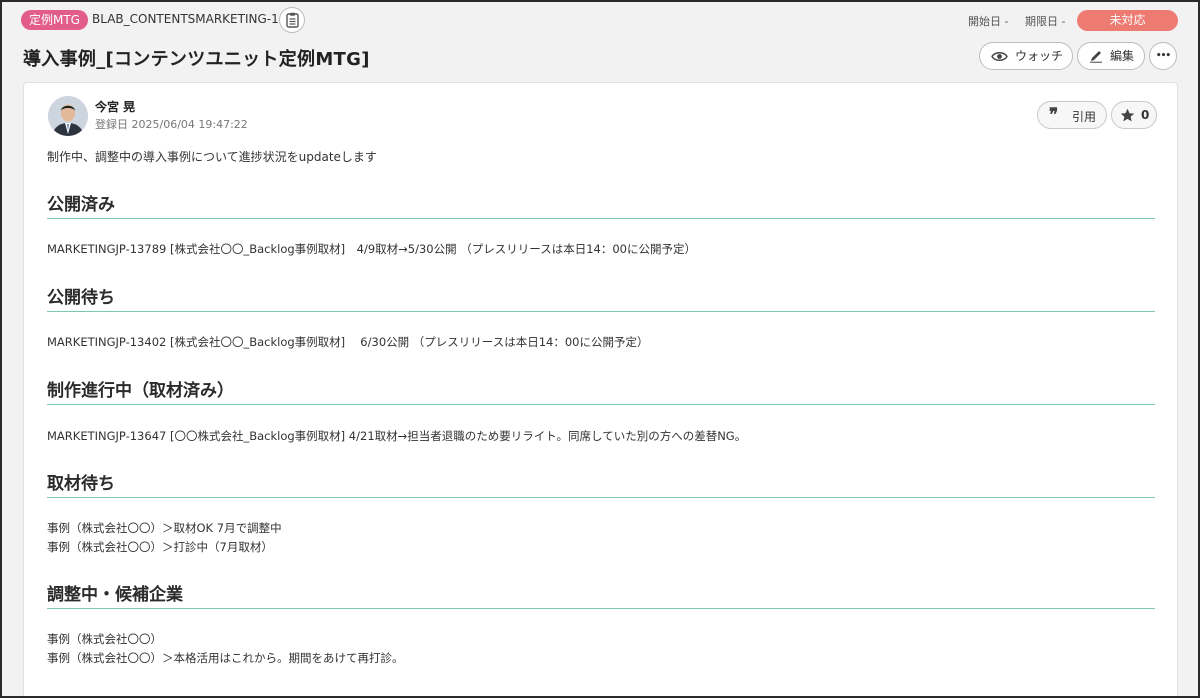 Image resolution: width=1200 pixels, height=698 pixels. What do you see at coordinates (1054, 115) in the screenshot?
I see `quote-icon: ❞` at bounding box center [1054, 115].